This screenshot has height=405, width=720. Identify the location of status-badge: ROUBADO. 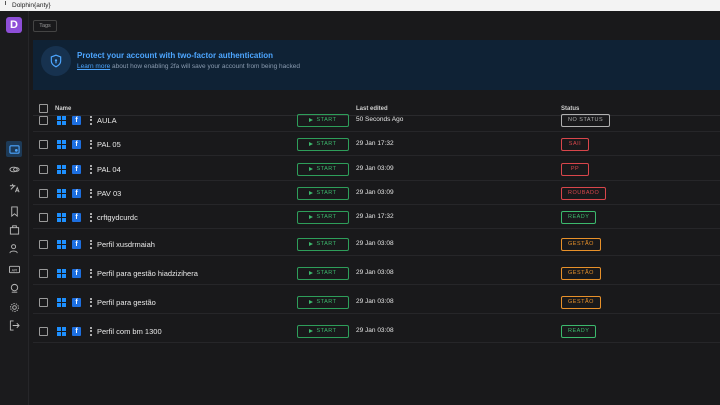
(584, 193).